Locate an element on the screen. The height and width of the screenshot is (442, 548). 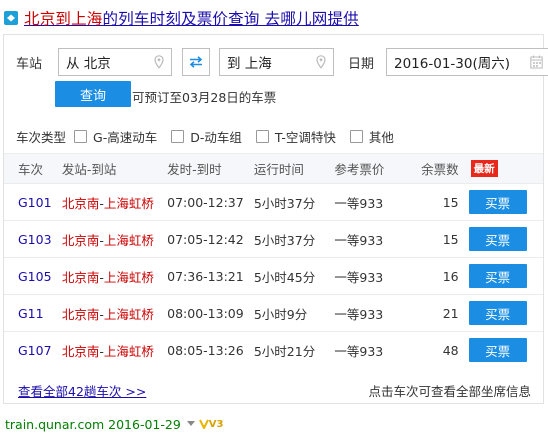
header-price: 参考票价 is located at coordinates (374, 168).